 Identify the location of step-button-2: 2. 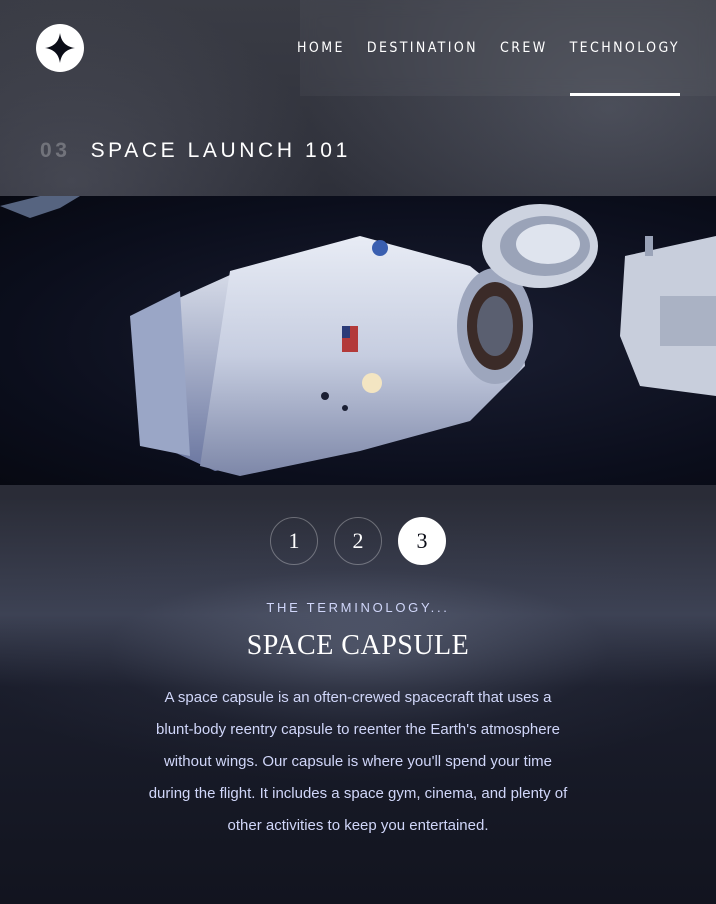
(358, 541).